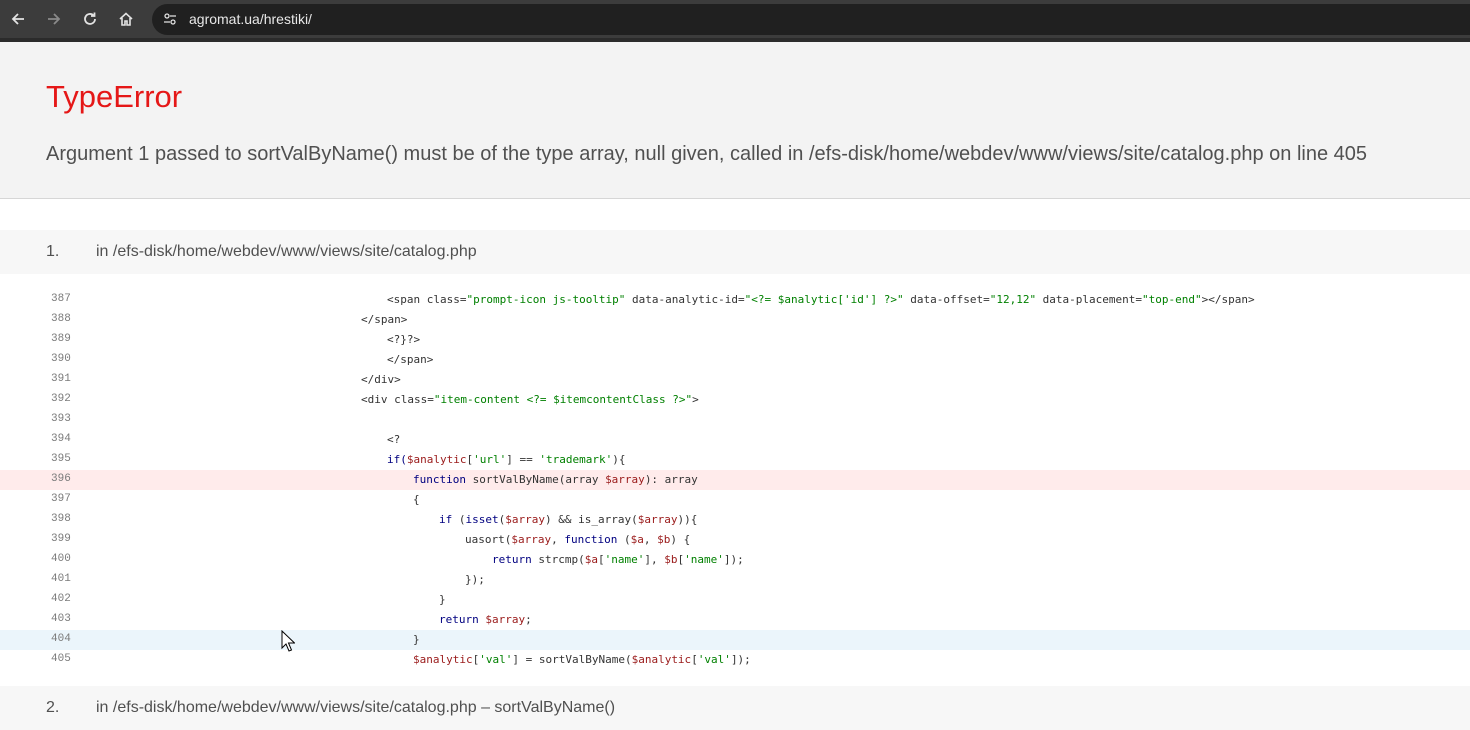  Describe the element at coordinates (61, 539) in the screenshot. I see `line-number: 399` at that location.